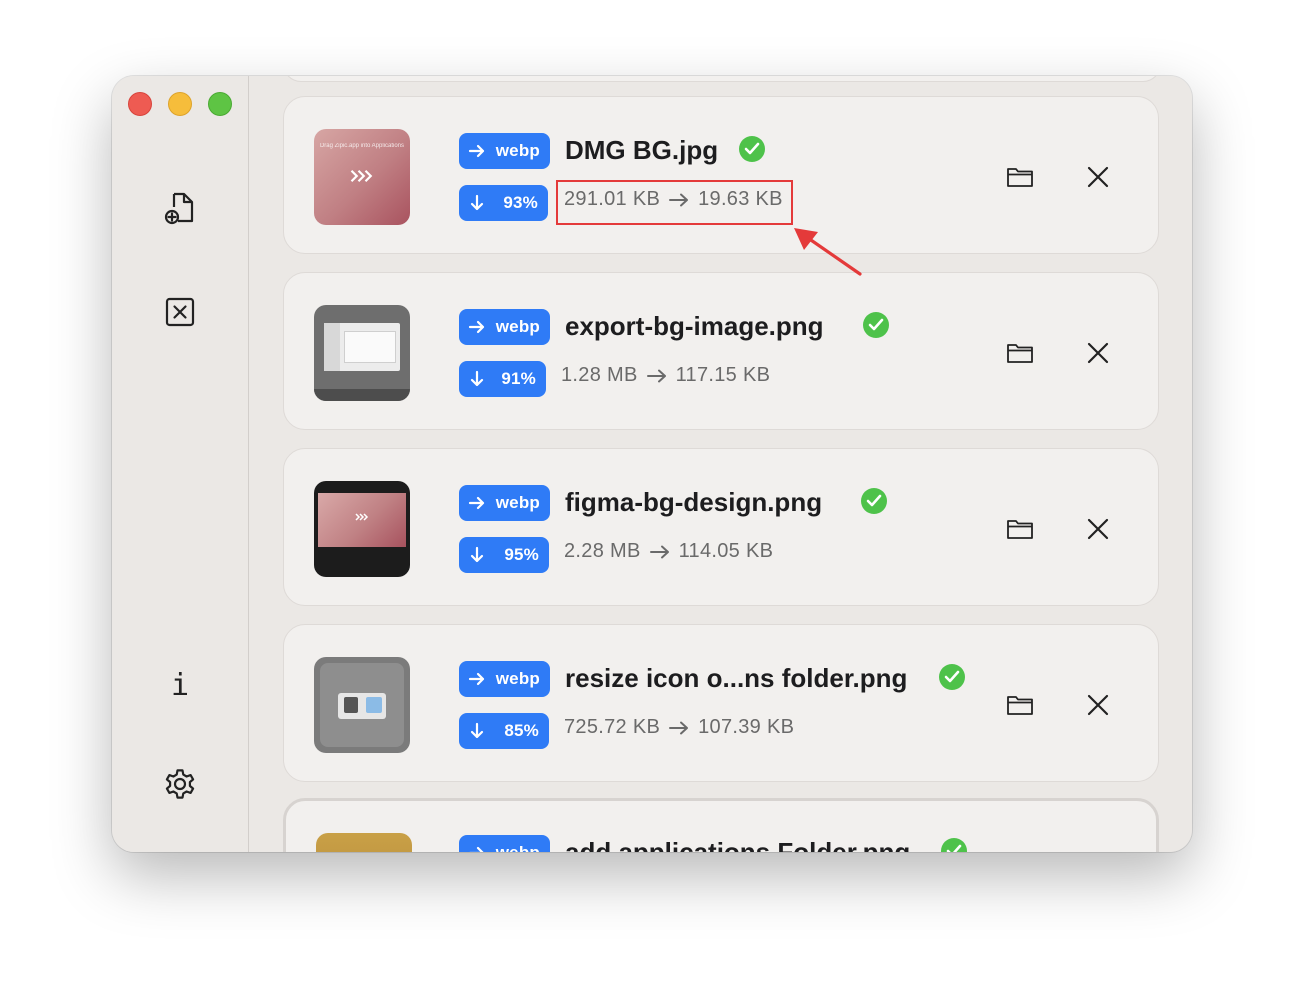  What do you see at coordinates (828, 252) in the screenshot?
I see `annotation-arrow-icon` at bounding box center [828, 252].